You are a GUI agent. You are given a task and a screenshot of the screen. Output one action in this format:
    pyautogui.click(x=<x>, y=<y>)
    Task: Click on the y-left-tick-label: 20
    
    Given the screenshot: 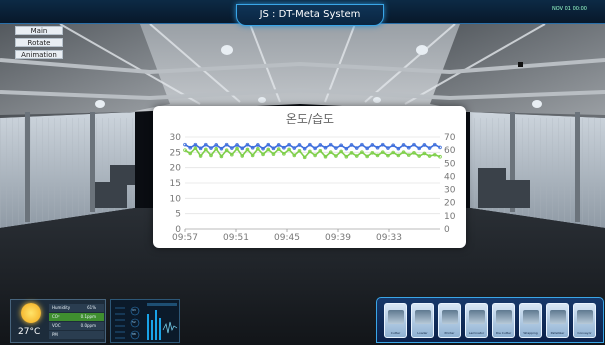 What is the action you would take?
    pyautogui.click(x=176, y=169)
    